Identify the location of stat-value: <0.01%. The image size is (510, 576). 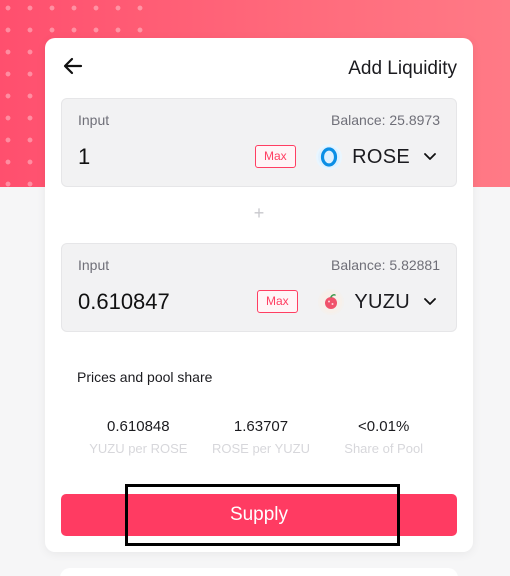
(384, 426).